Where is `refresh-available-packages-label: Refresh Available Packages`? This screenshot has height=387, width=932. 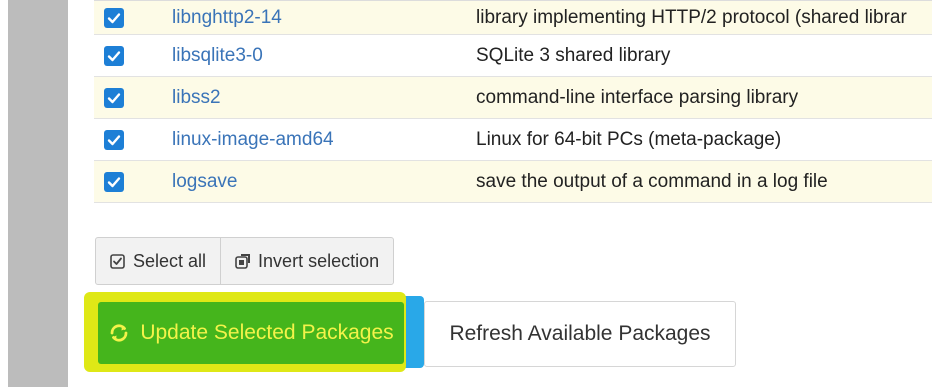
refresh-available-packages-label: Refresh Available Packages is located at coordinates (580, 333).